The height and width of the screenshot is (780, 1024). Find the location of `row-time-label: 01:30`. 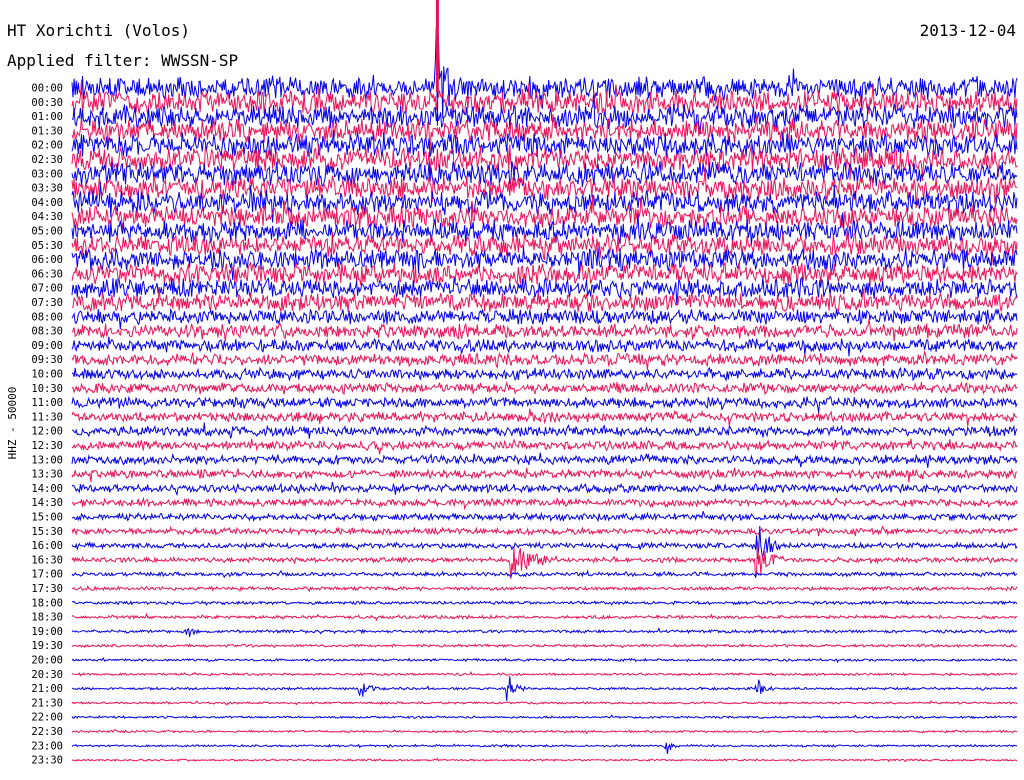

row-time-label: 01:30 is located at coordinates (47, 131).